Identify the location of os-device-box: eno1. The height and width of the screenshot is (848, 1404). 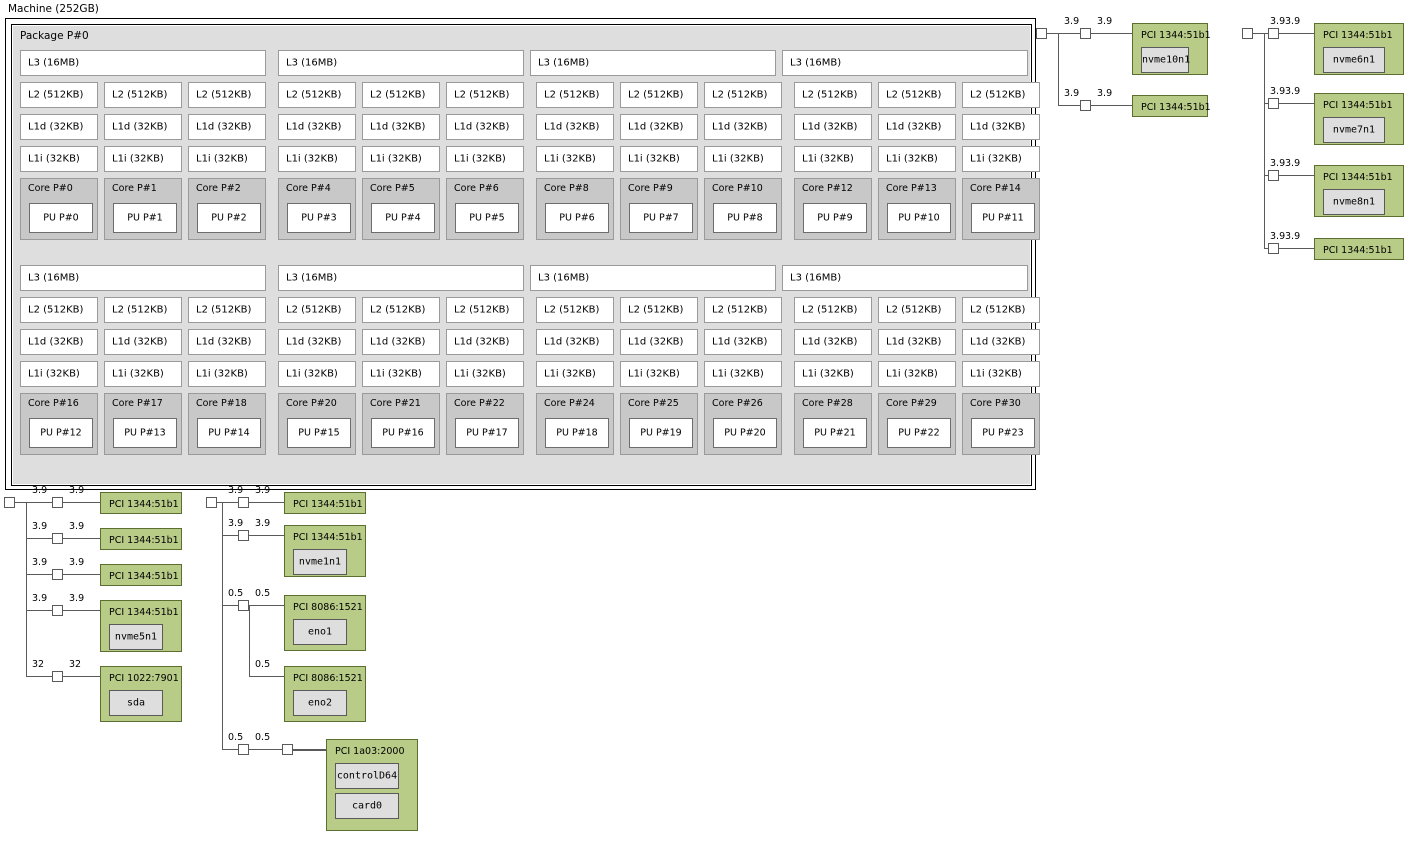
(320, 632).